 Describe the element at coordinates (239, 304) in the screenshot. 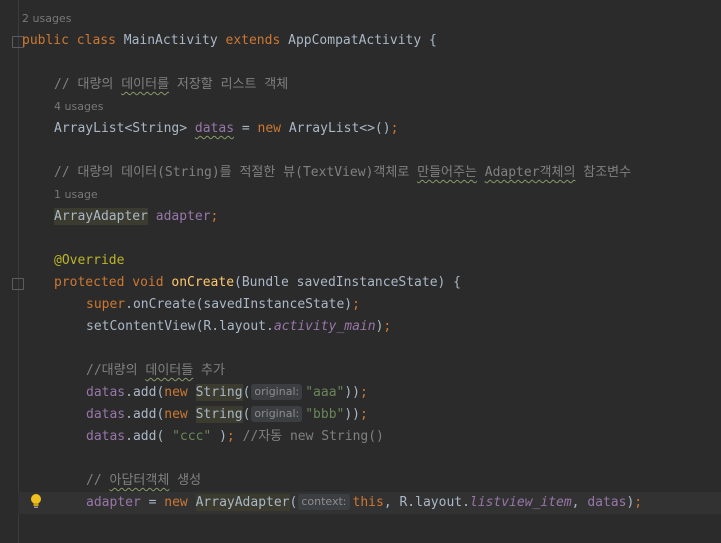

I see `code-token: .onCreate(savedInstanceState)` at that location.